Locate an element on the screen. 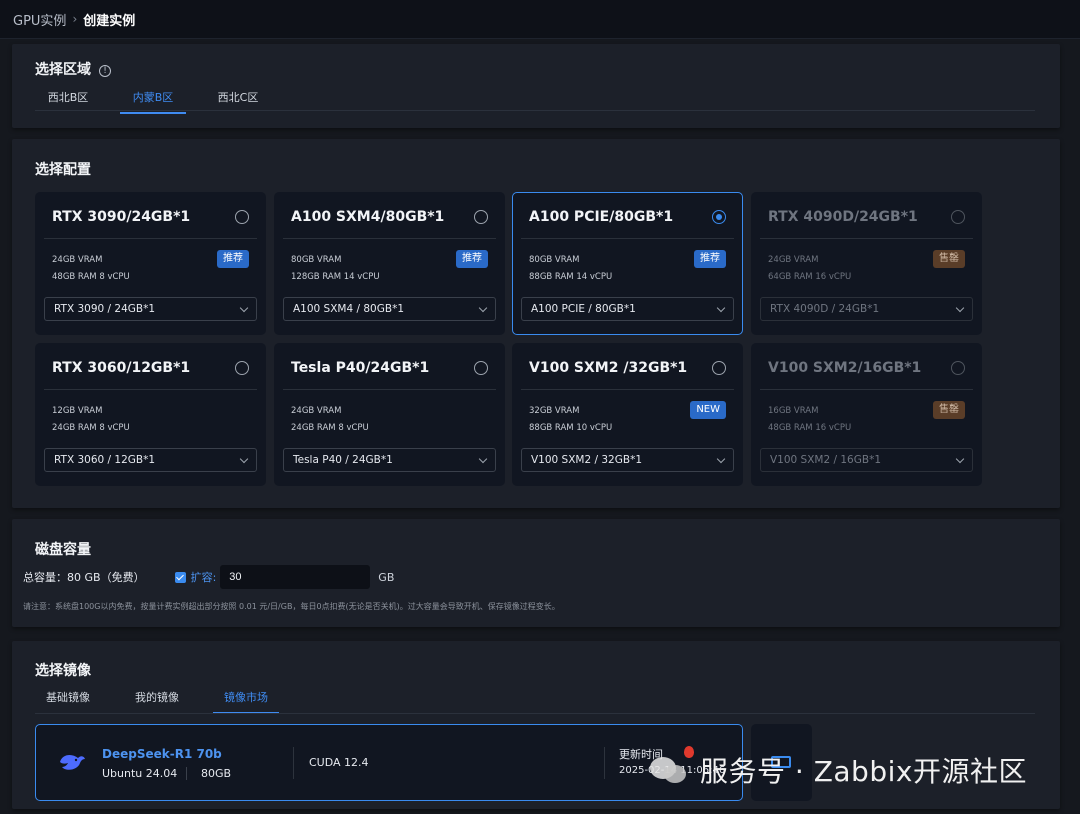 Image resolution: width=1080 pixels, height=814 pixels. image-title: 选择镜像 is located at coordinates (63, 671).